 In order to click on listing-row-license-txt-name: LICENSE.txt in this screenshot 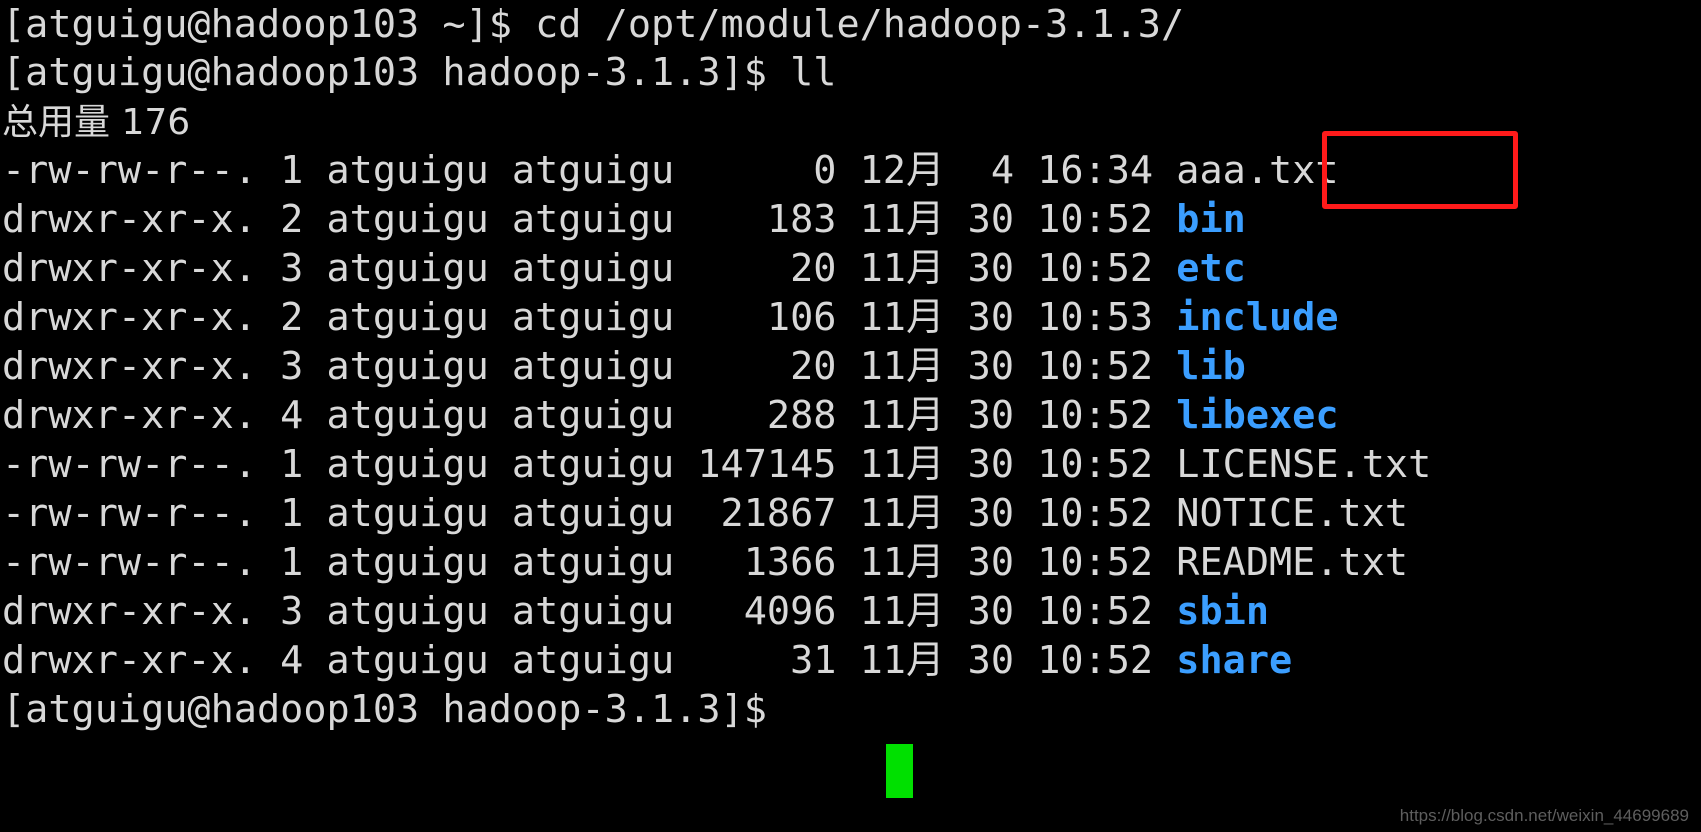, I will do `click(1303, 464)`.